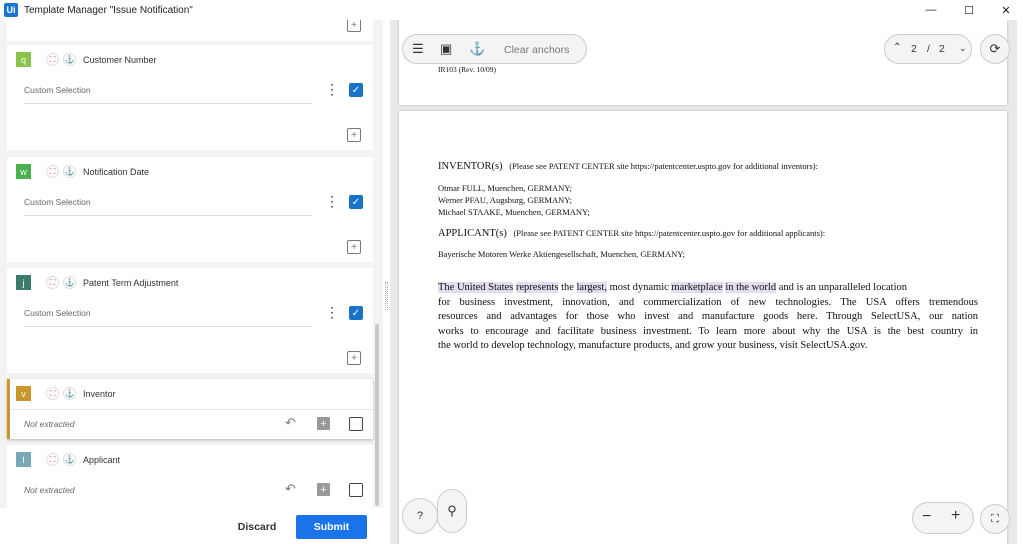 This screenshot has height=544, width=1023. Describe the element at coordinates (99, 394) in the screenshot. I see `field-name: Inventor` at that location.